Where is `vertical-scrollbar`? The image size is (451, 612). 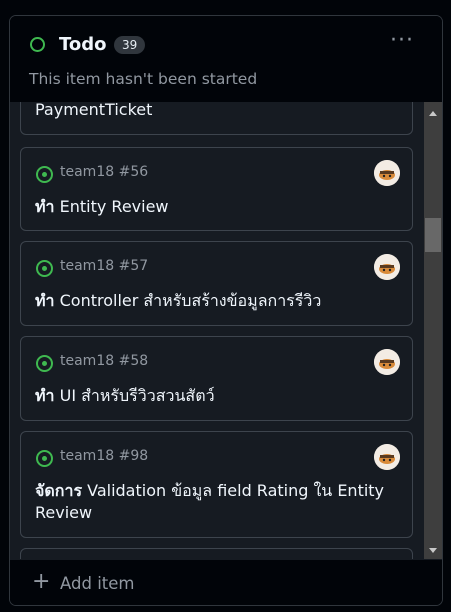
vertical-scrollbar is located at coordinates (433, 332).